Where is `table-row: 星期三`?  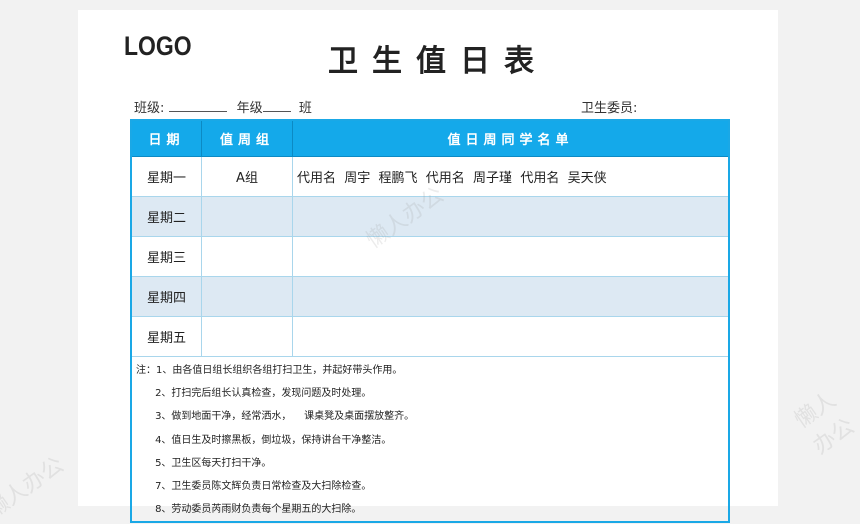
table-row: 星期三 is located at coordinates (430, 256).